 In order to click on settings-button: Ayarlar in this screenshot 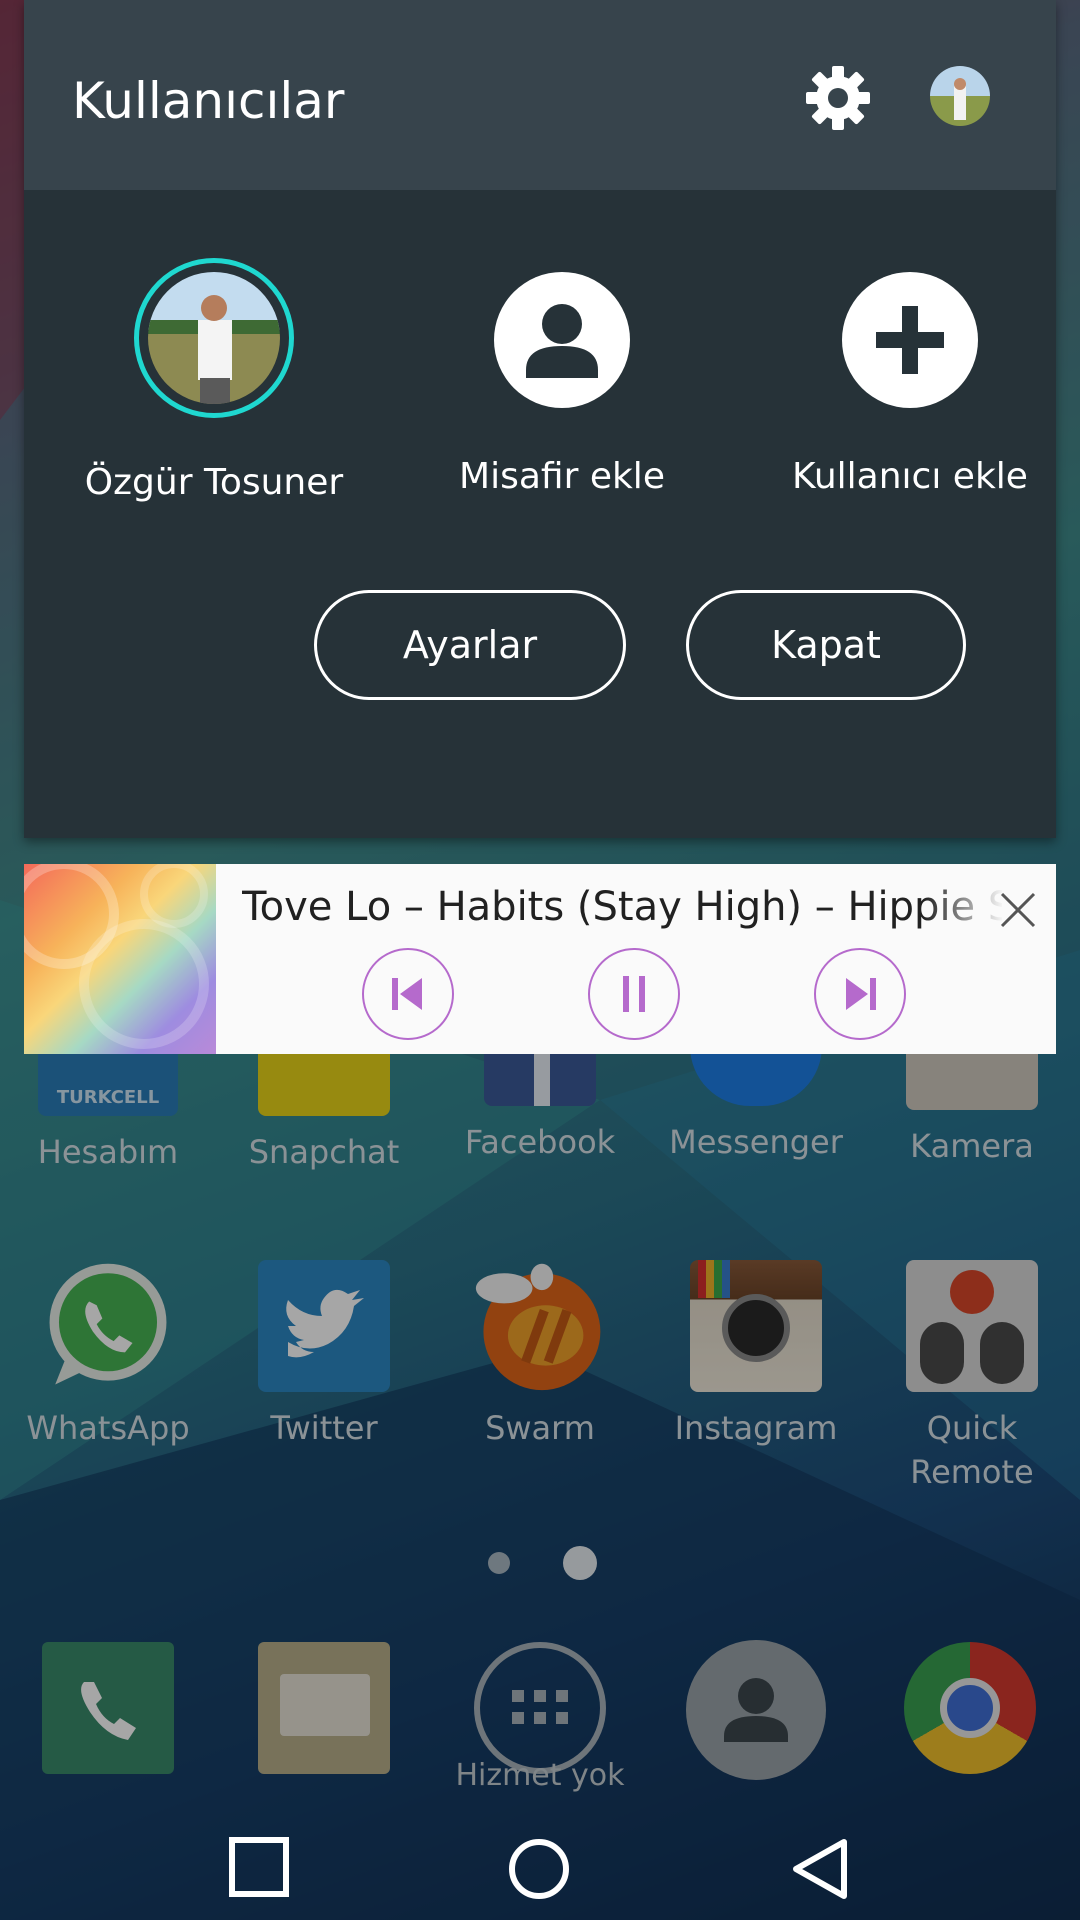, I will do `click(470, 645)`.